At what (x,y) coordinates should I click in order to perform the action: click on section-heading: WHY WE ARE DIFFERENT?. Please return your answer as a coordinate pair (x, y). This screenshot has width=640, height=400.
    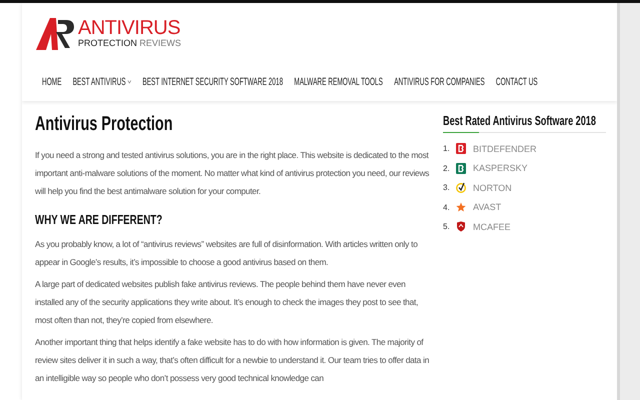
    Looking at the image, I should click on (98, 219).